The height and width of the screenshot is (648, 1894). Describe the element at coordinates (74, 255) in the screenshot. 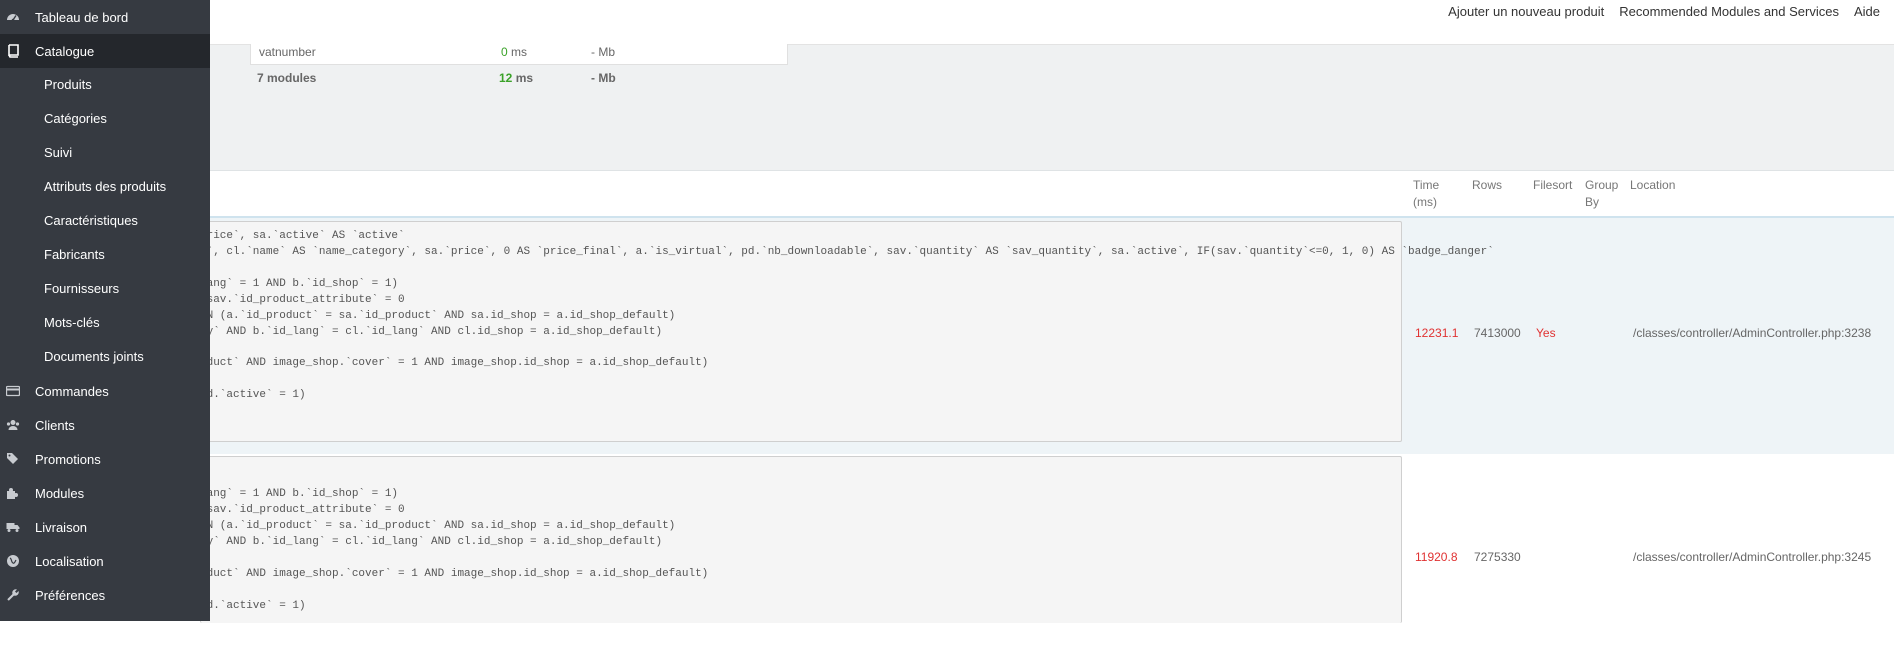

I see `submenu-item-manufacturers: Fabricants` at that location.